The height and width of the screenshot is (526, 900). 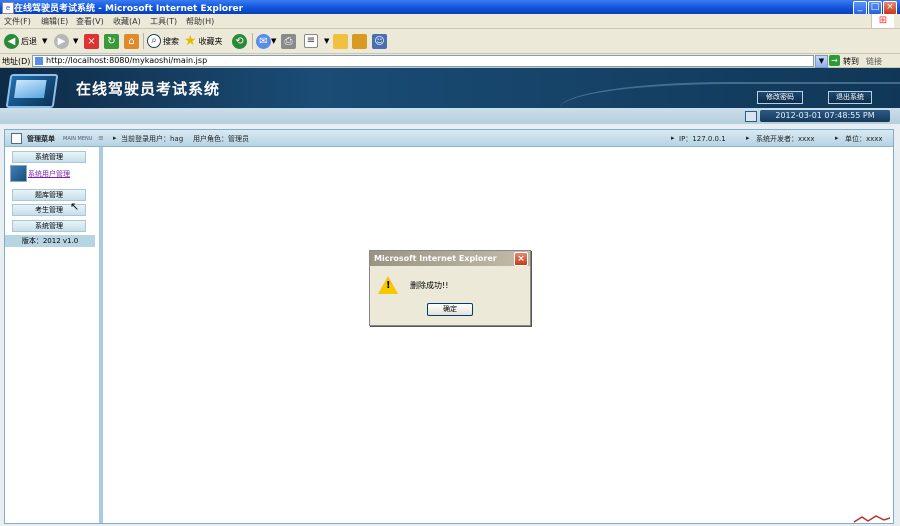 I want to click on logout-button: 退出系统, so click(x=850, y=97).